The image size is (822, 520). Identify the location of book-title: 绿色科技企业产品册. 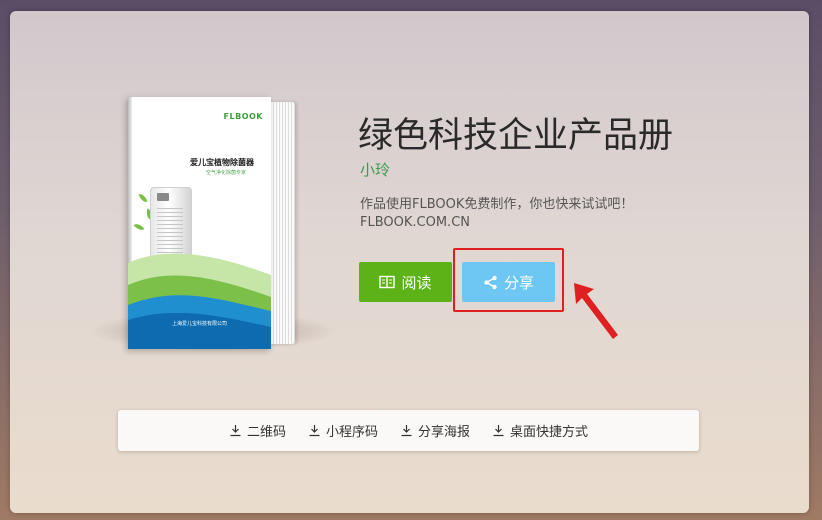
(516, 136).